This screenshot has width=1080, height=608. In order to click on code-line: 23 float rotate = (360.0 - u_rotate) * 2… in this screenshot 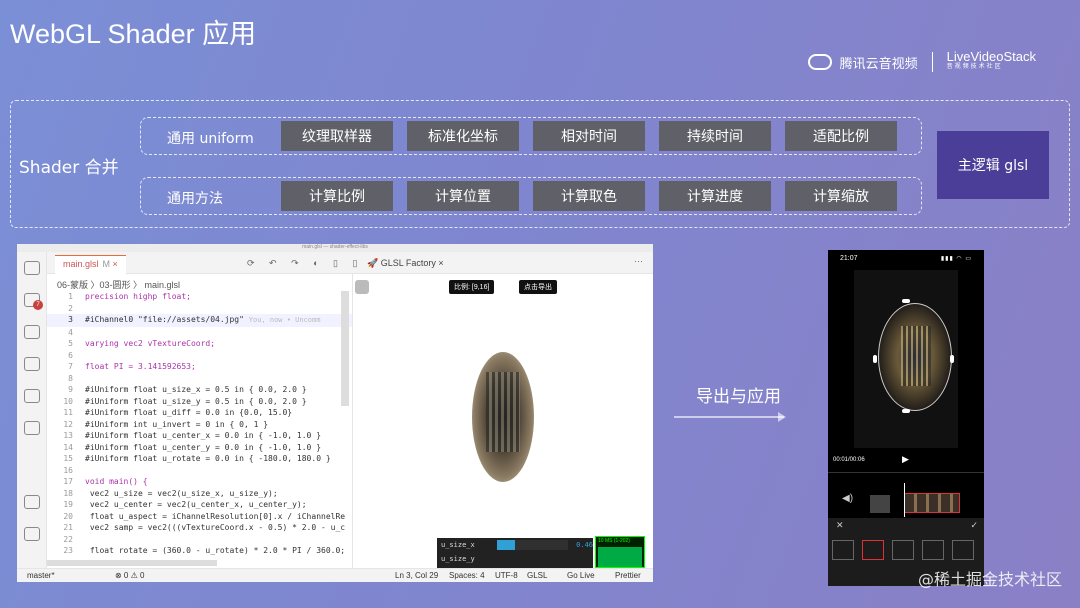, I will do `click(204, 550)`.